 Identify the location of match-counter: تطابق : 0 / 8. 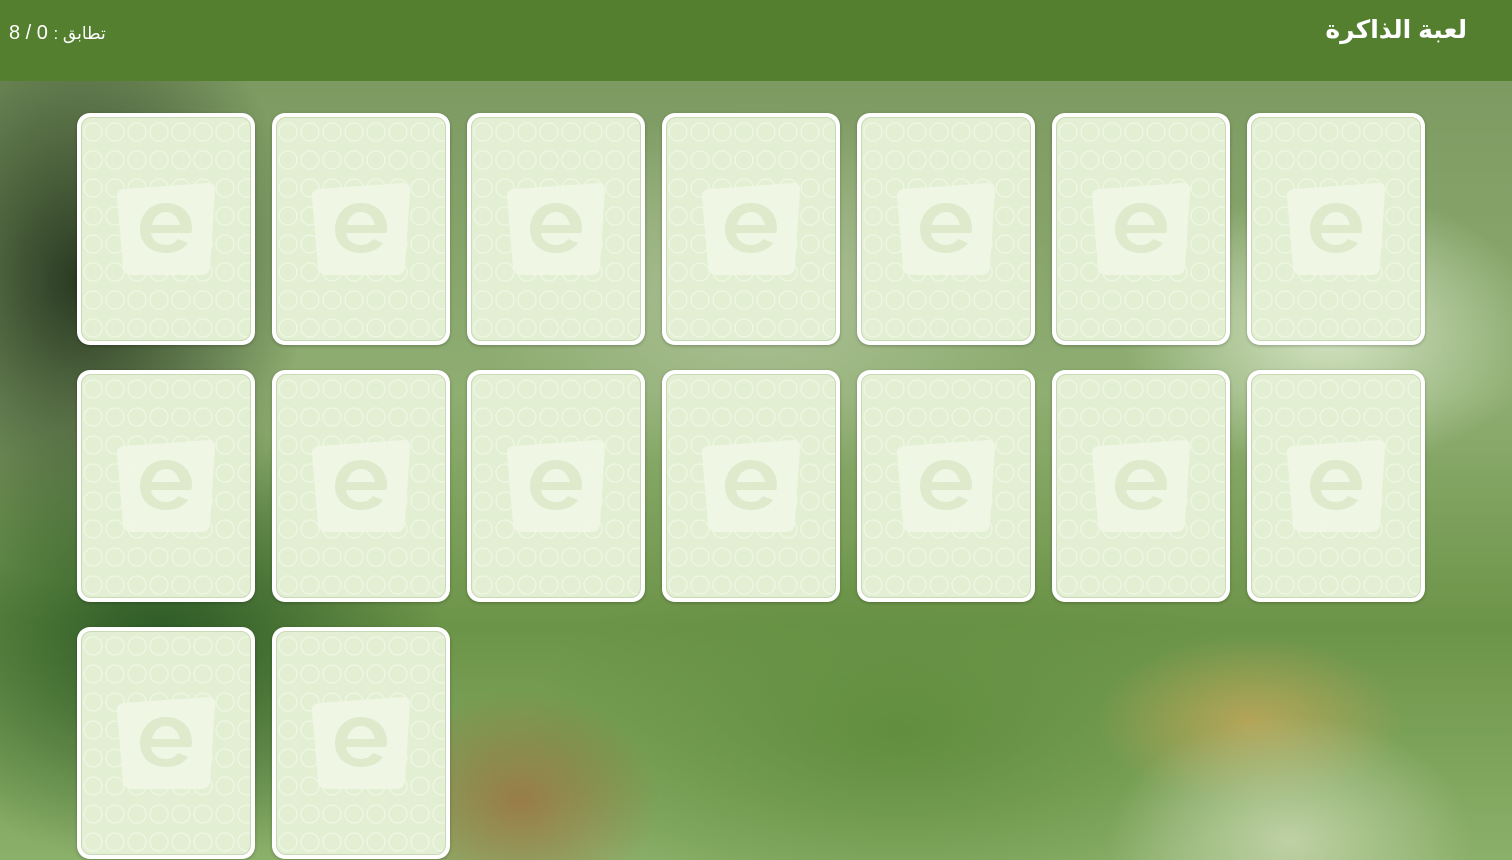
(57, 33).